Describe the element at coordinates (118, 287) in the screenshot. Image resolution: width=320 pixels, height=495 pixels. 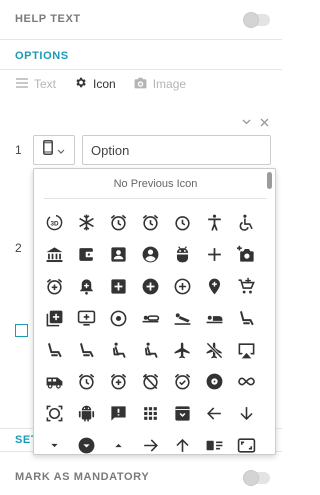
I see `add-box-icon` at that location.